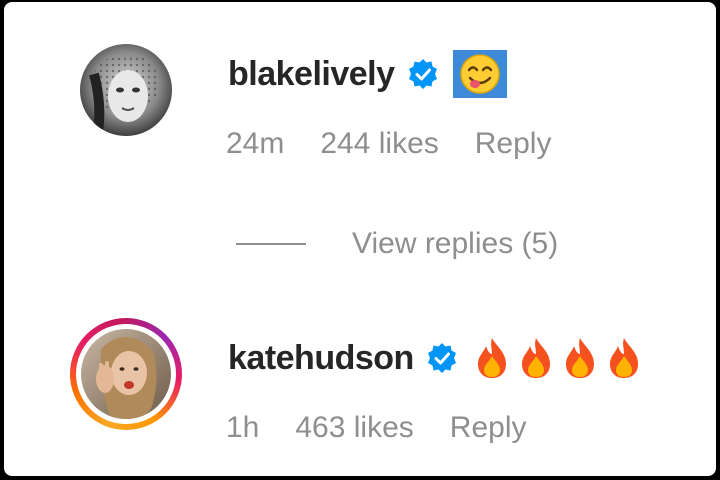  Describe the element at coordinates (455, 243) in the screenshot. I see `view-replies-label: View replies (5)` at that location.